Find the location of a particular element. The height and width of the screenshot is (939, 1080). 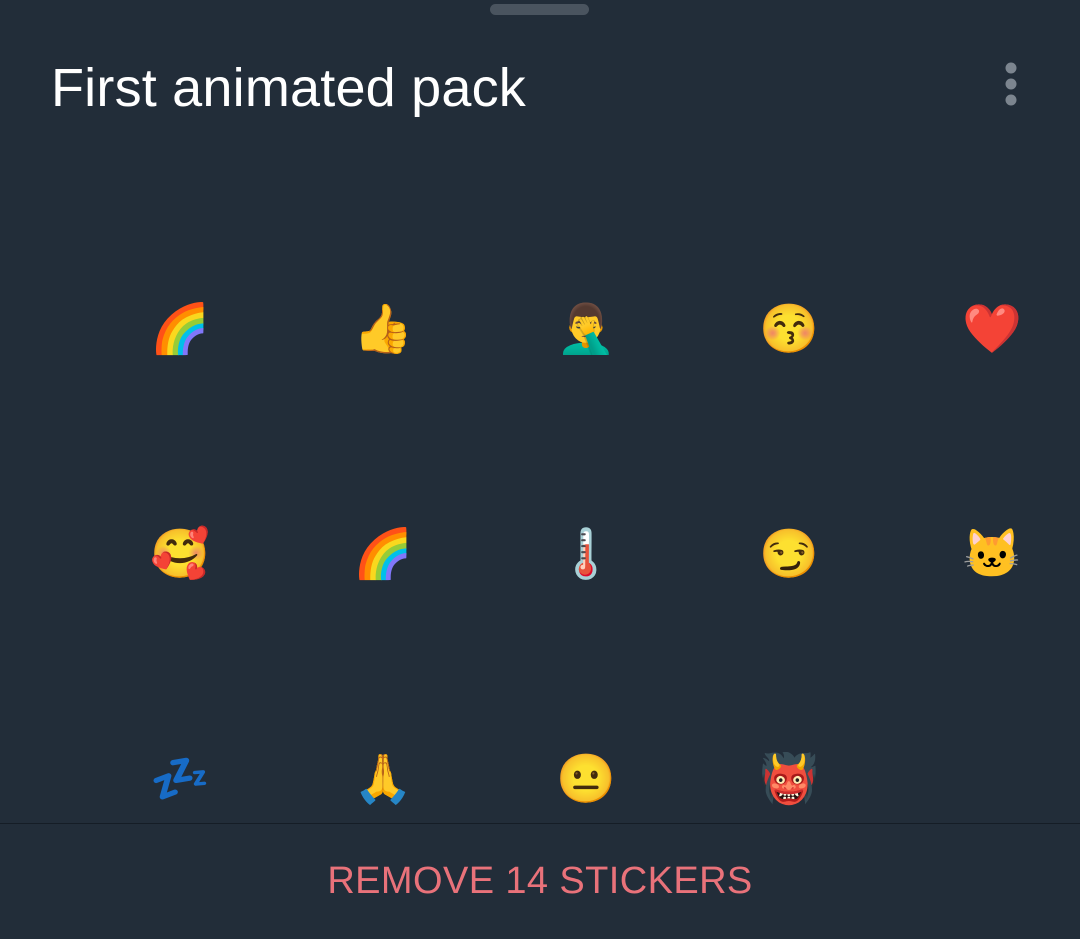

more-options-button is located at coordinates (1011, 86).